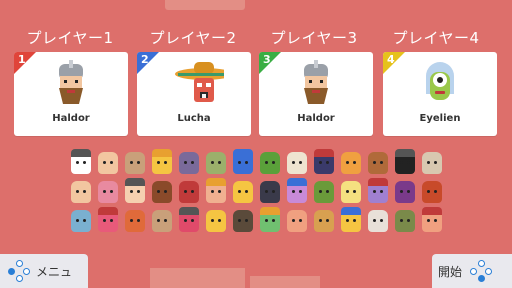 The width and height of the screenshot is (512, 288). Describe the element at coordinates (54, 271) in the screenshot. I see `menu-label: メニュ` at that location.